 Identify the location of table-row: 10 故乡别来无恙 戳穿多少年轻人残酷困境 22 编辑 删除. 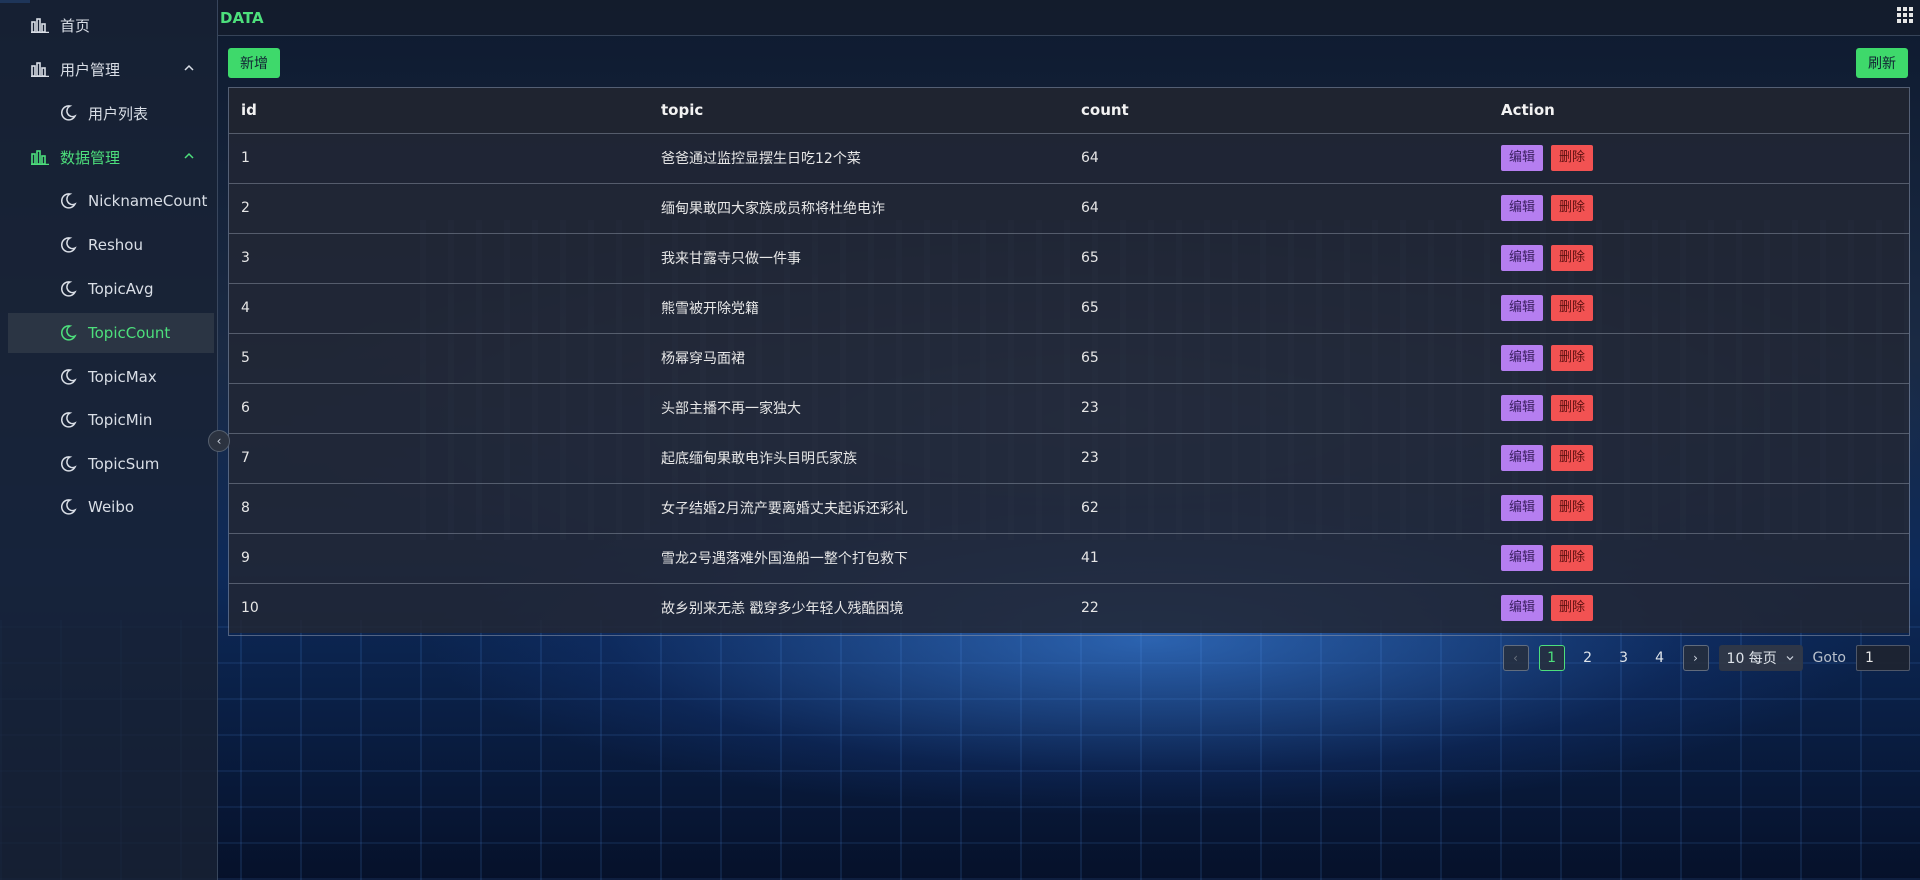
(1069, 608).